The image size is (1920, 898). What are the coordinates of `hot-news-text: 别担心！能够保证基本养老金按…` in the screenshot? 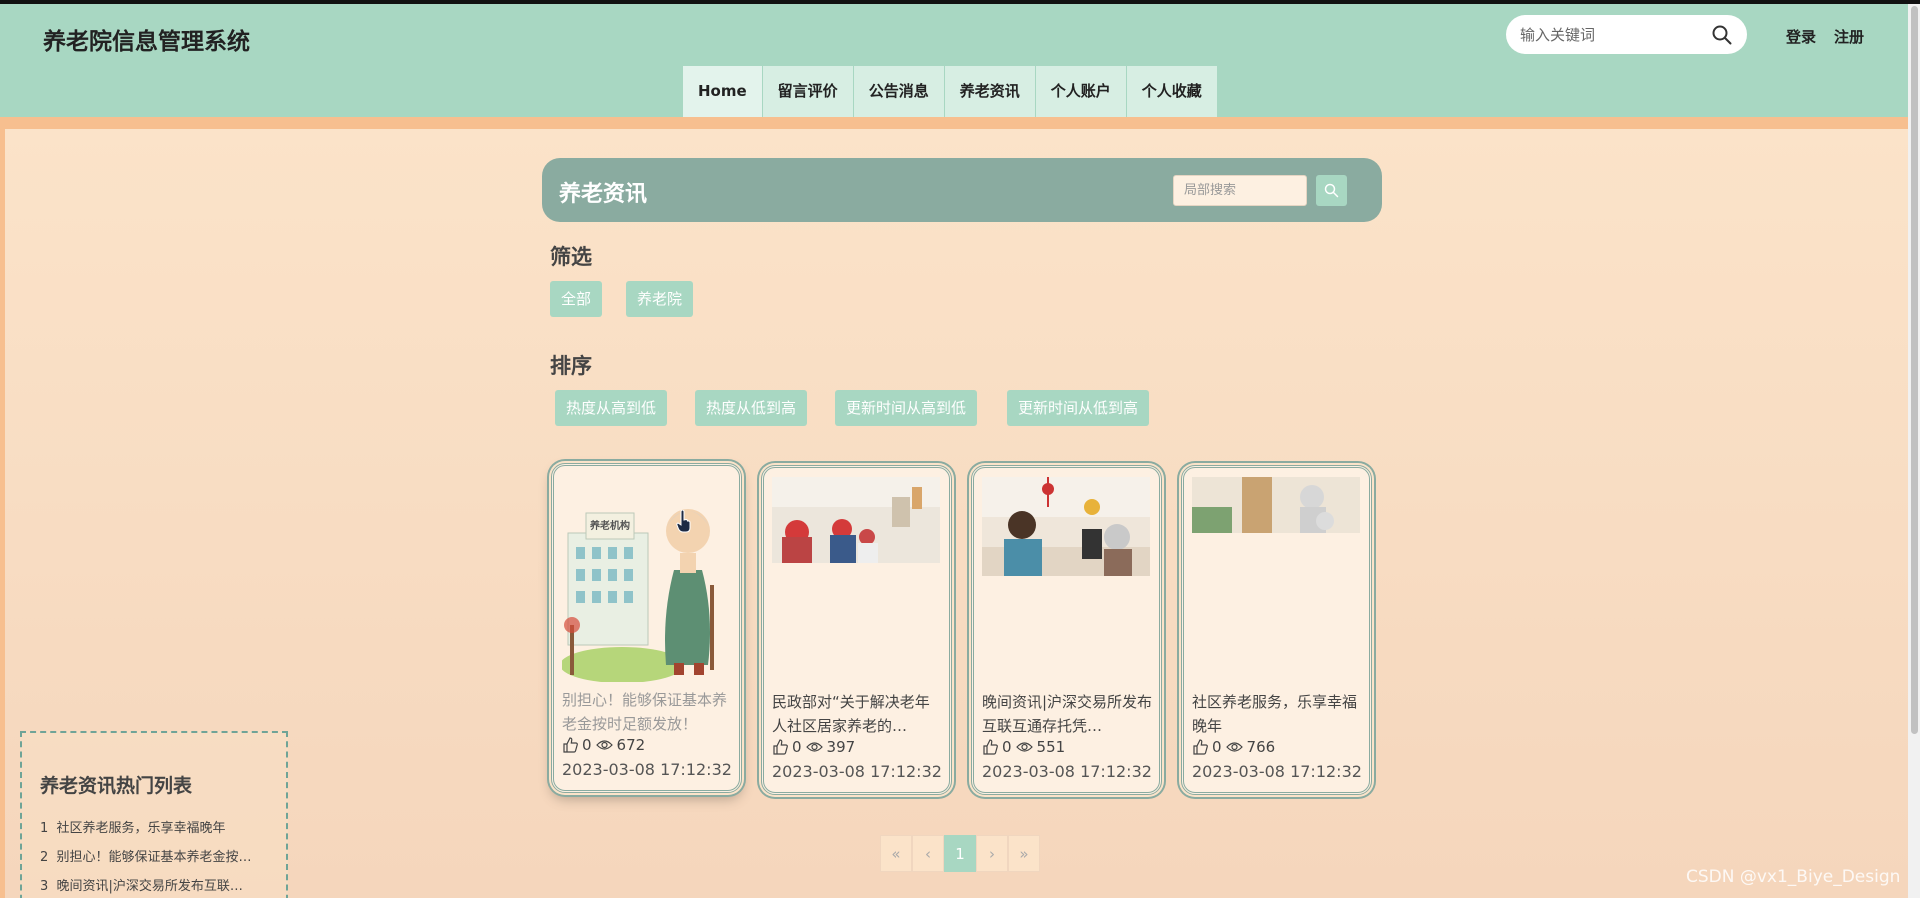 It's located at (154, 857).